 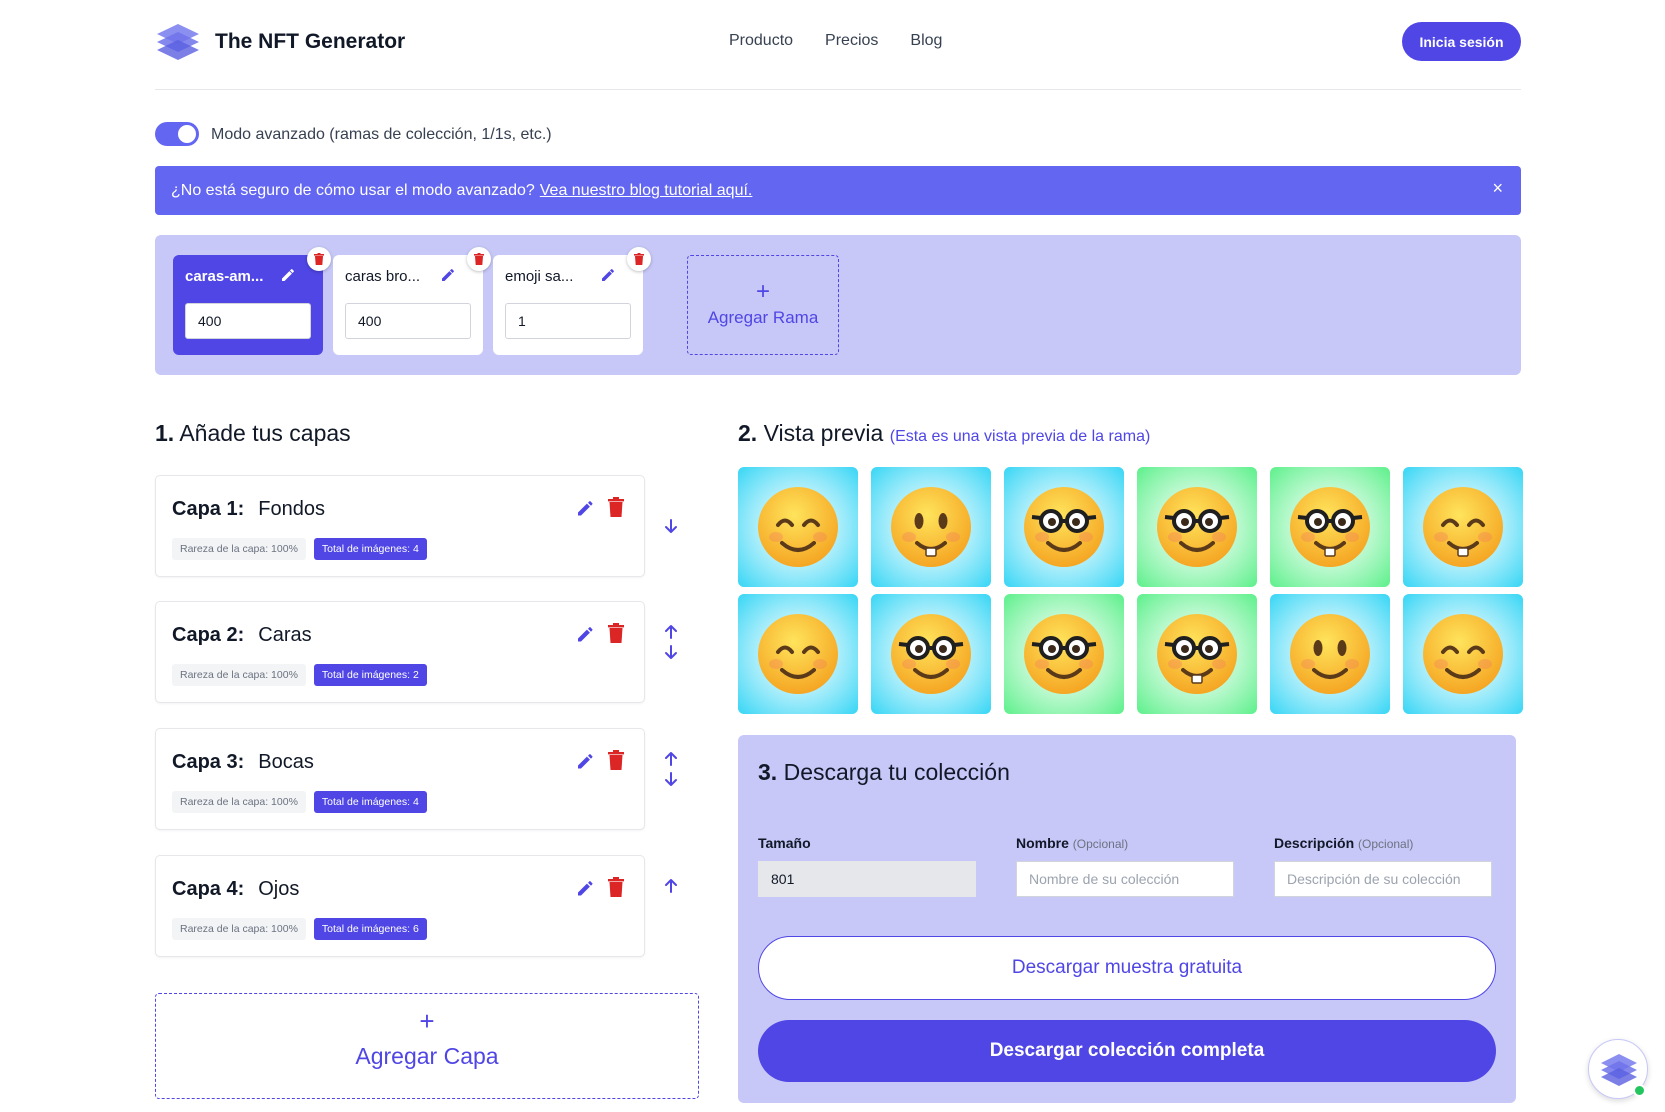 What do you see at coordinates (239, 549) in the screenshot?
I see `rarity-badge: Rareza de la capa: 100%` at bounding box center [239, 549].